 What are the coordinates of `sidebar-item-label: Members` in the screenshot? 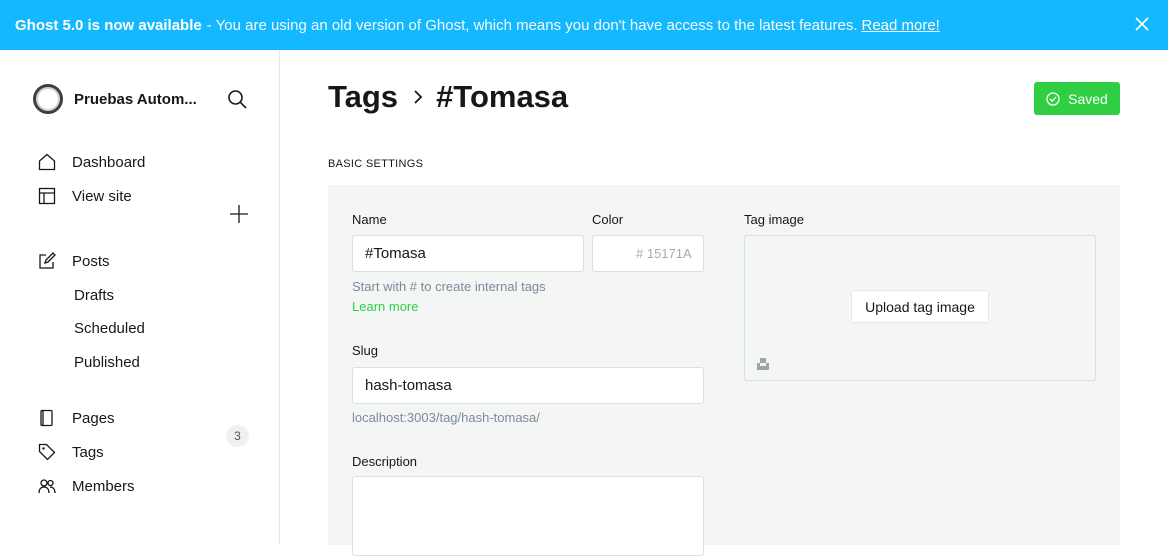 It's located at (103, 486).